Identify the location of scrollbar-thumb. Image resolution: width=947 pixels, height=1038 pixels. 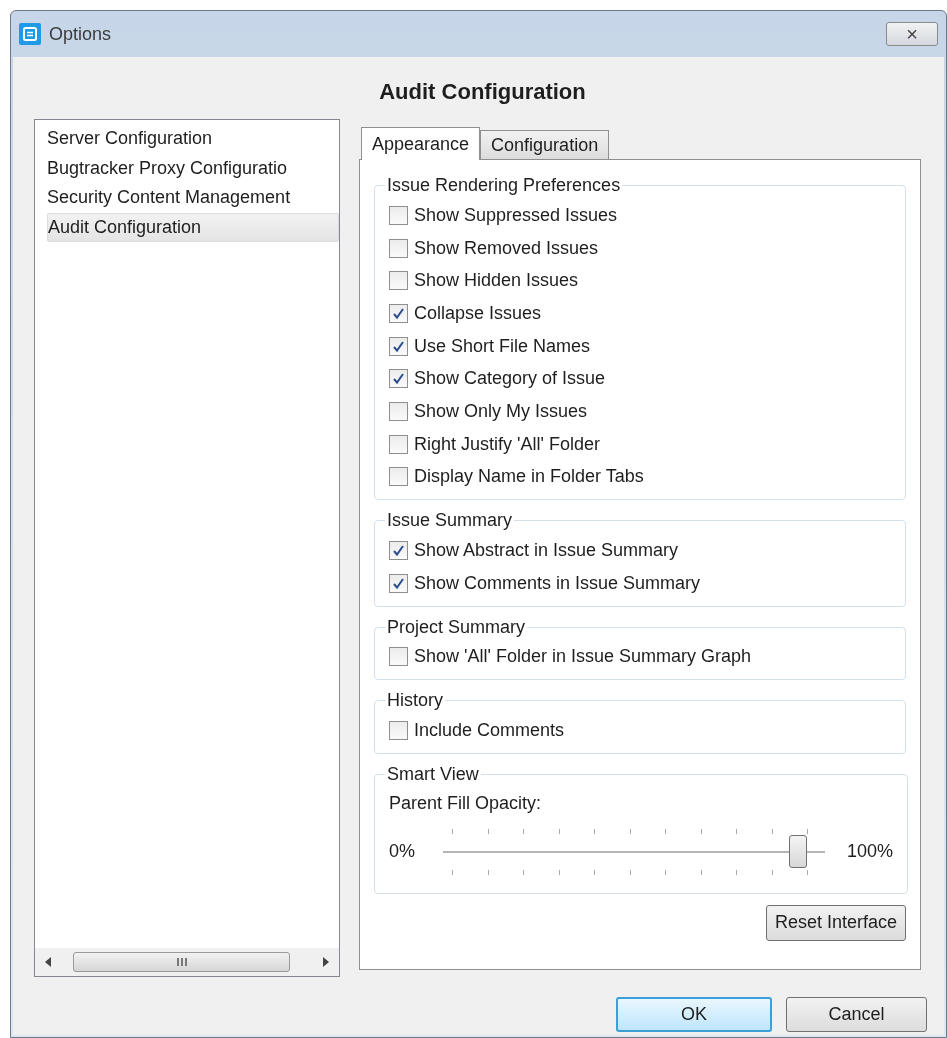
(181, 962).